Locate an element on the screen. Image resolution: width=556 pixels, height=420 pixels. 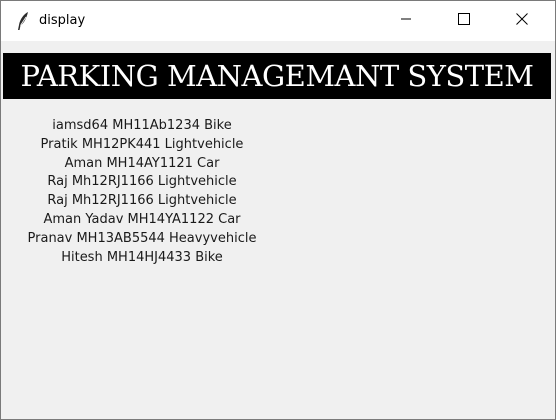
minimize-button is located at coordinates (406, 21).